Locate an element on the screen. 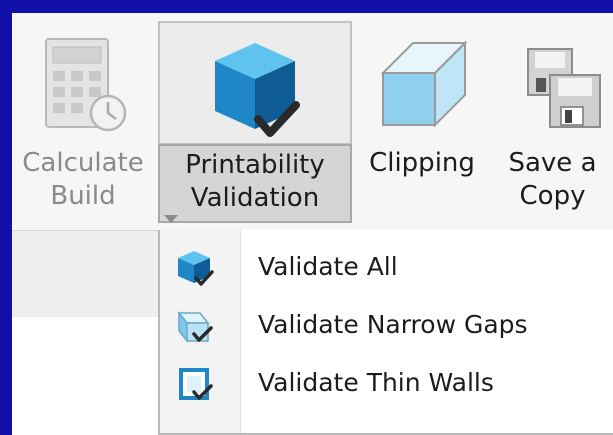 The width and height of the screenshot is (613, 435). save-a-copy-label-line2: Copy is located at coordinates (552, 196).